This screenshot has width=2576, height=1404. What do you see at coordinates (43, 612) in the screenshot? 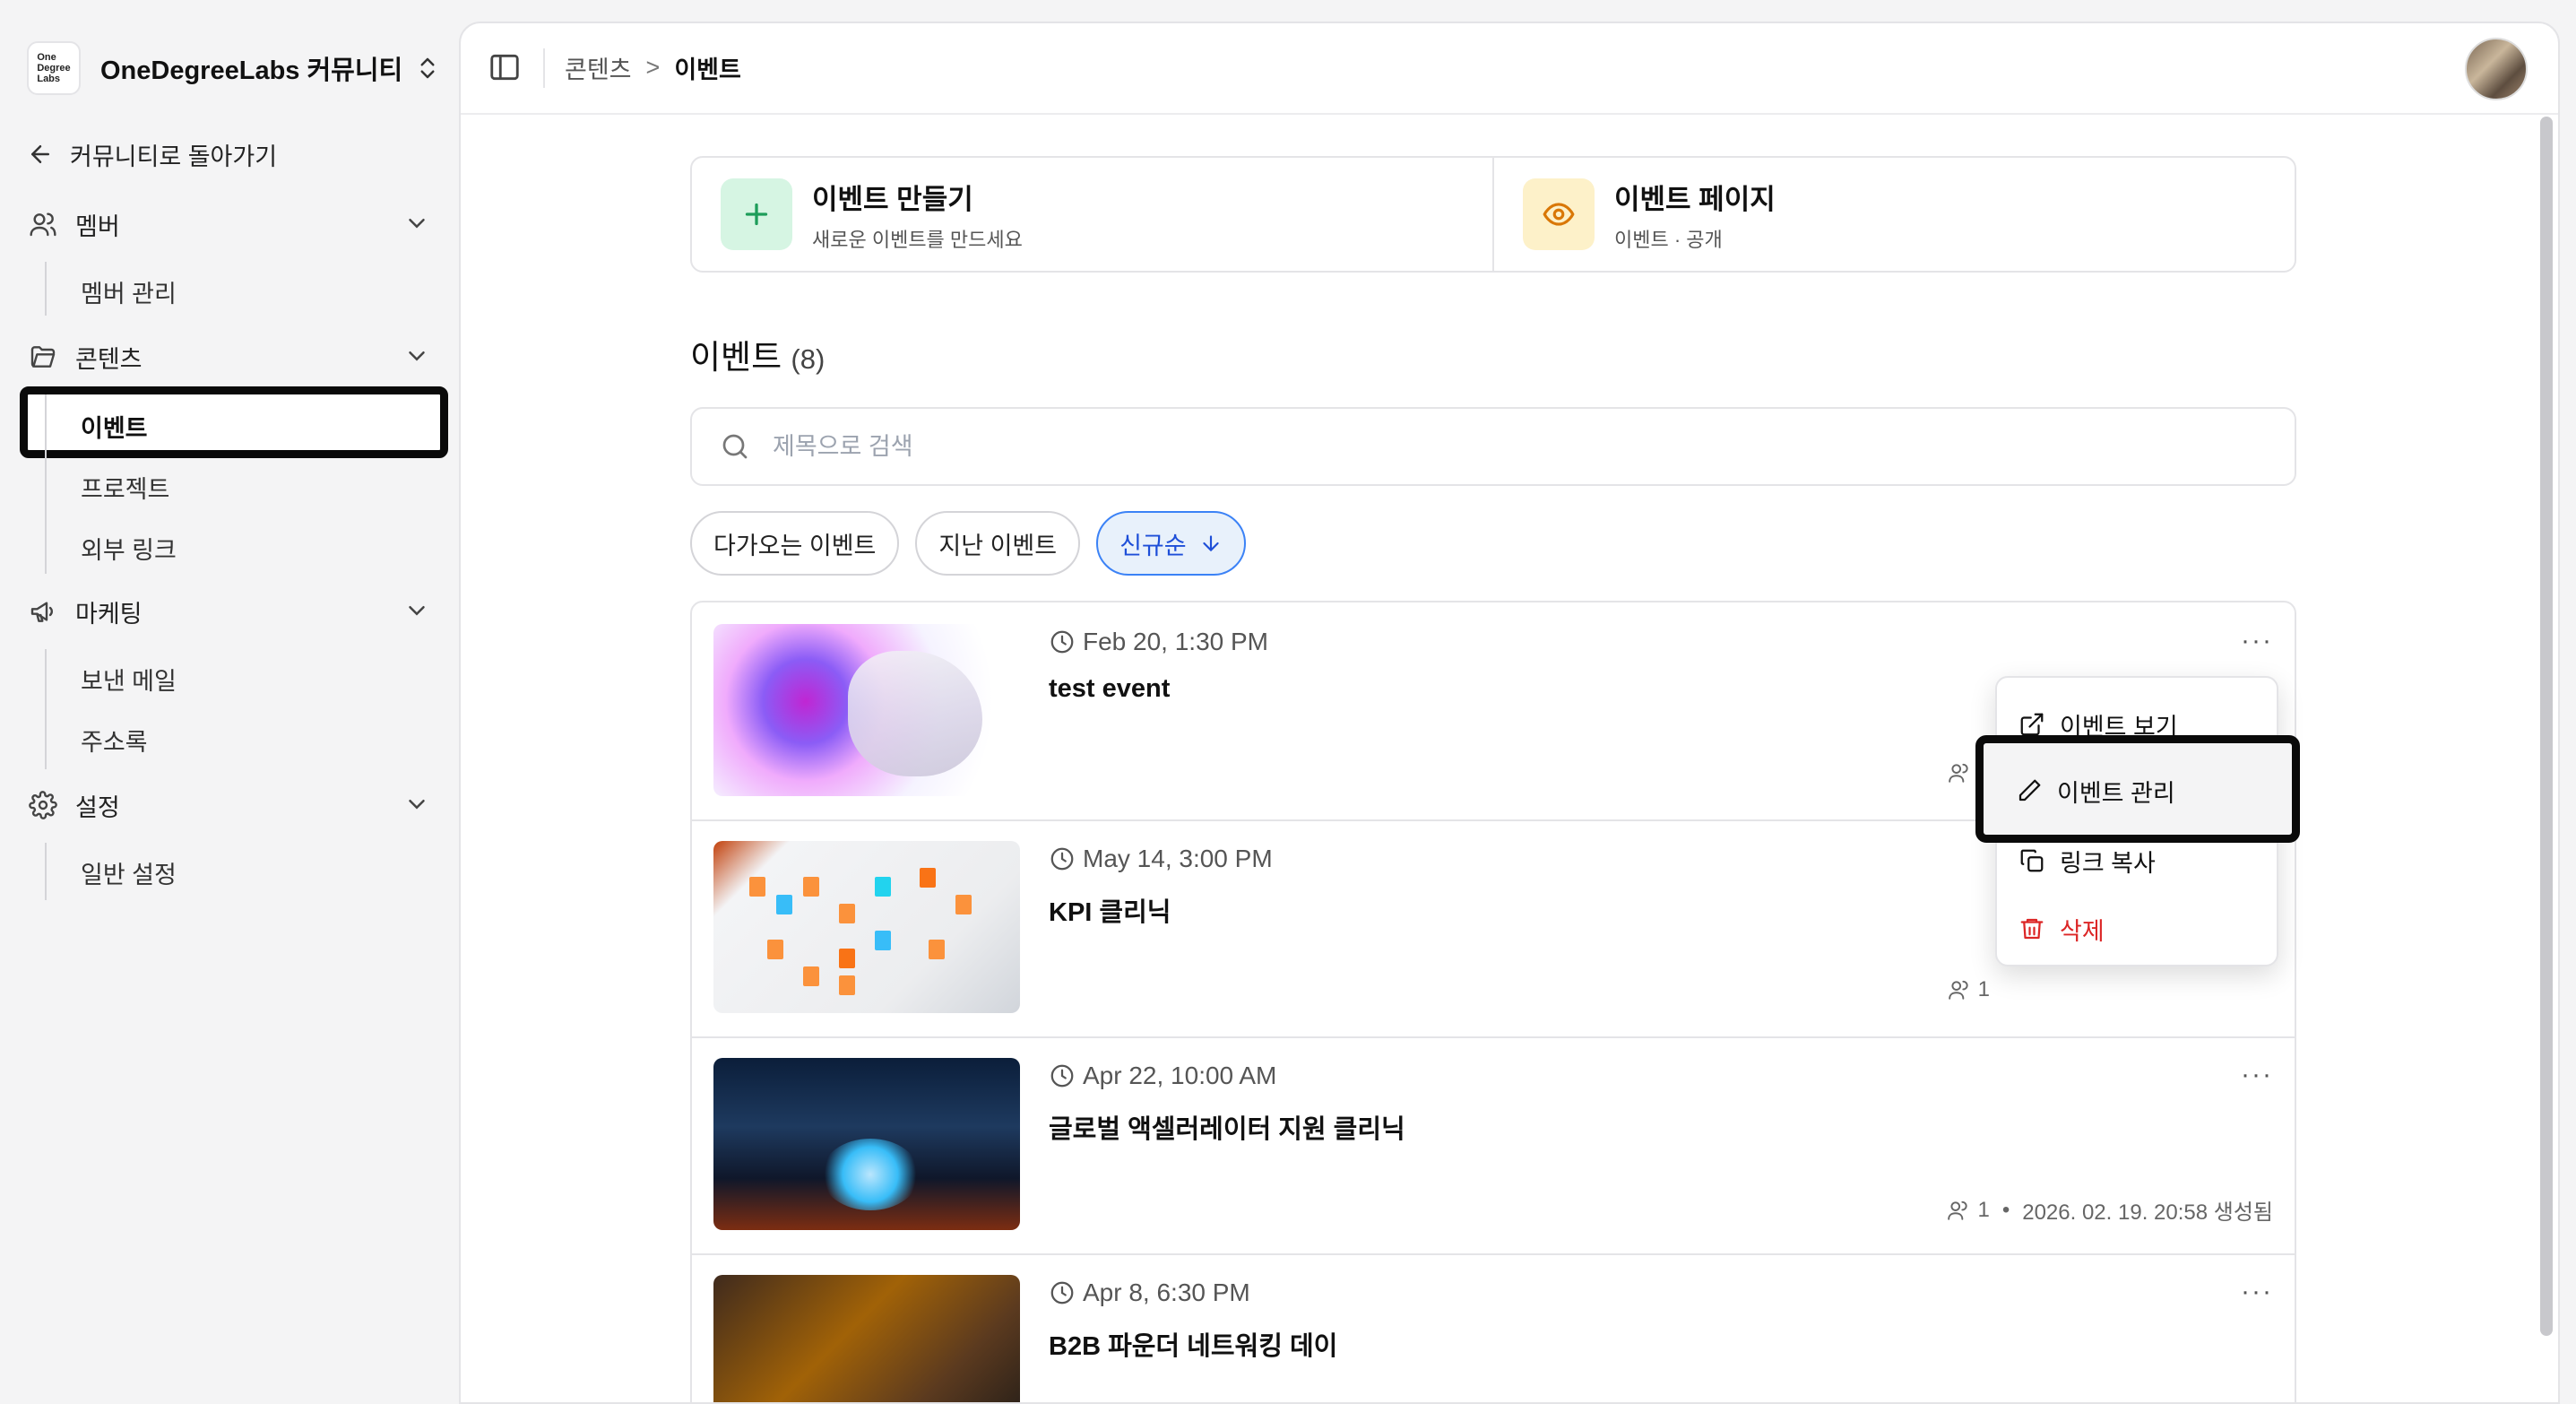
I see `megaphone-icon` at bounding box center [43, 612].